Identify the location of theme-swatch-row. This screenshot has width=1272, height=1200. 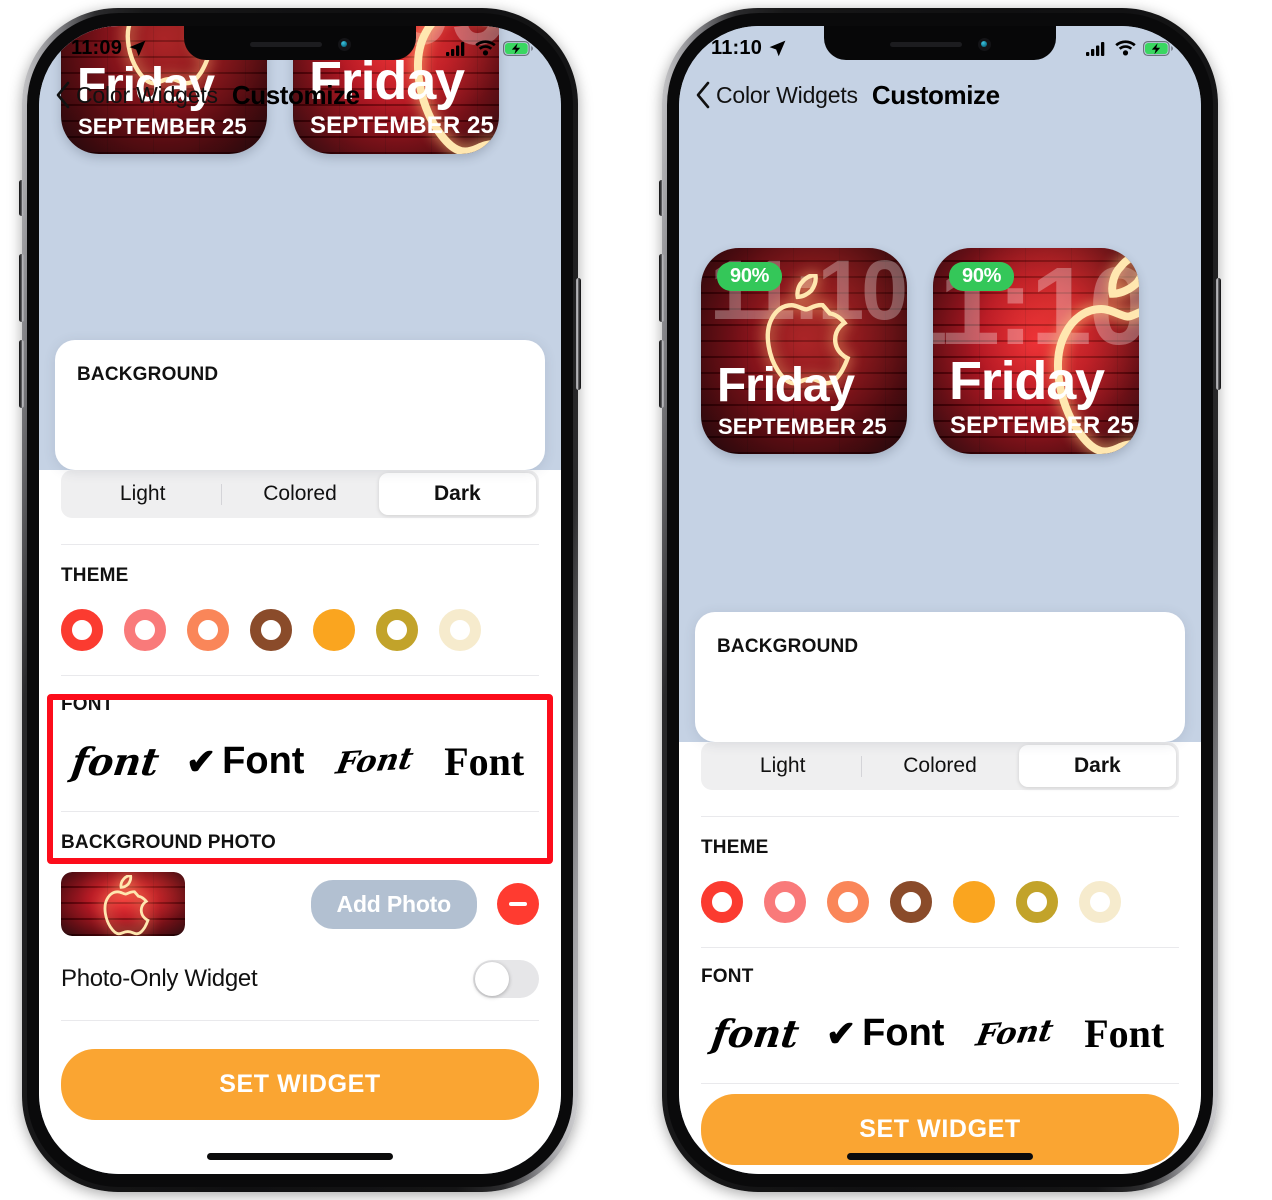
(300, 630).